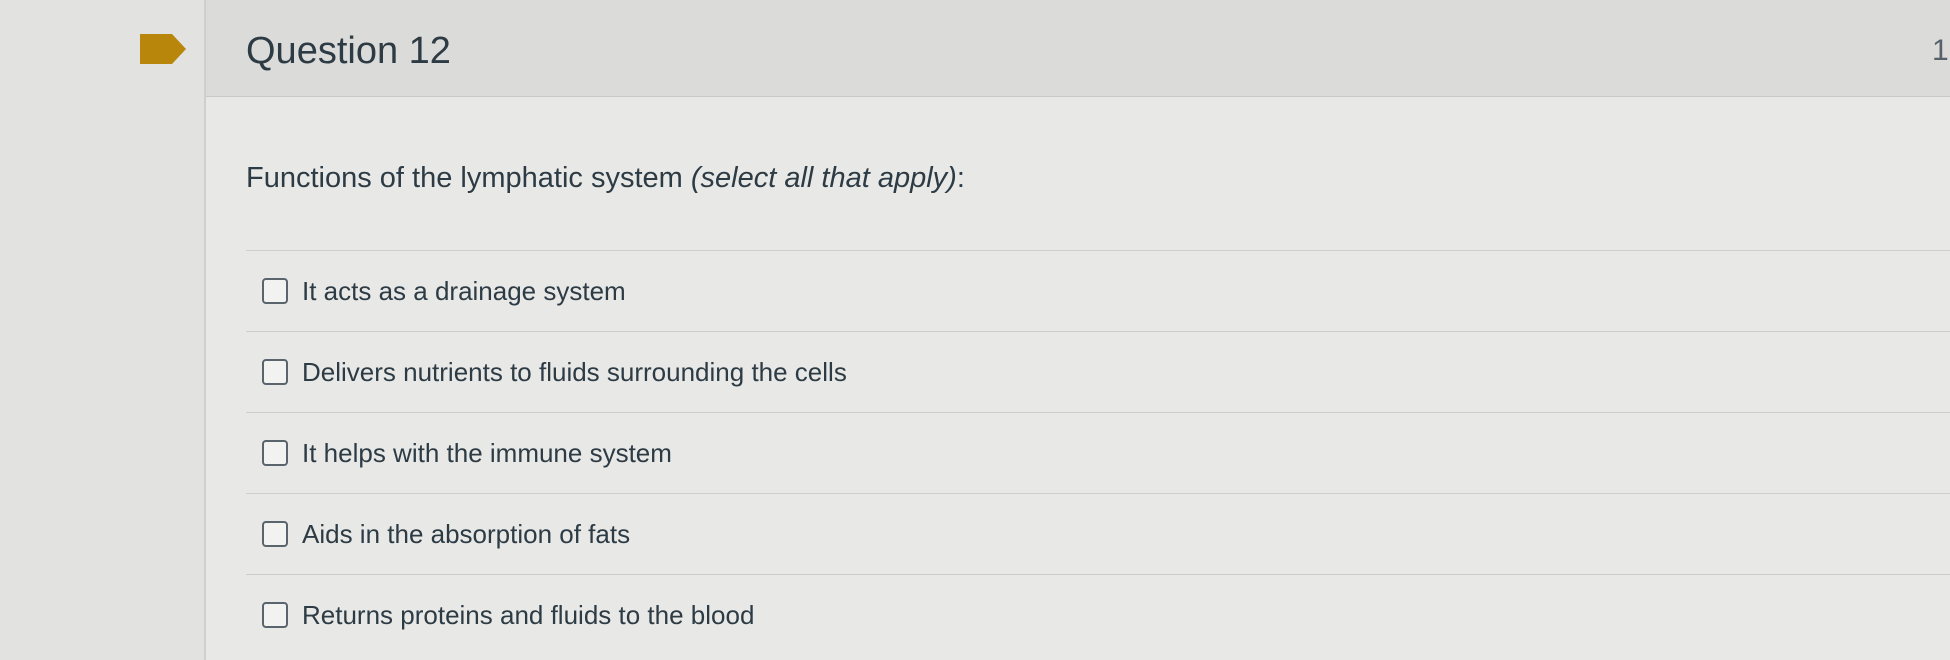  Describe the element at coordinates (823, 178) in the screenshot. I see `question-prompt-emphasis: (select all that apply)` at that location.